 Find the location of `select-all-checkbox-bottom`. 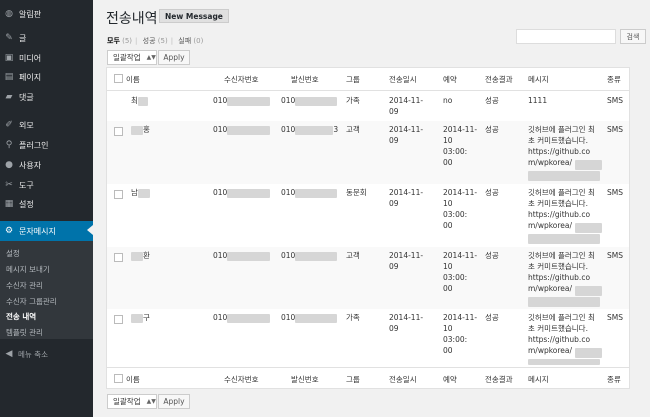

select-all-checkbox-bottom is located at coordinates (118, 378).